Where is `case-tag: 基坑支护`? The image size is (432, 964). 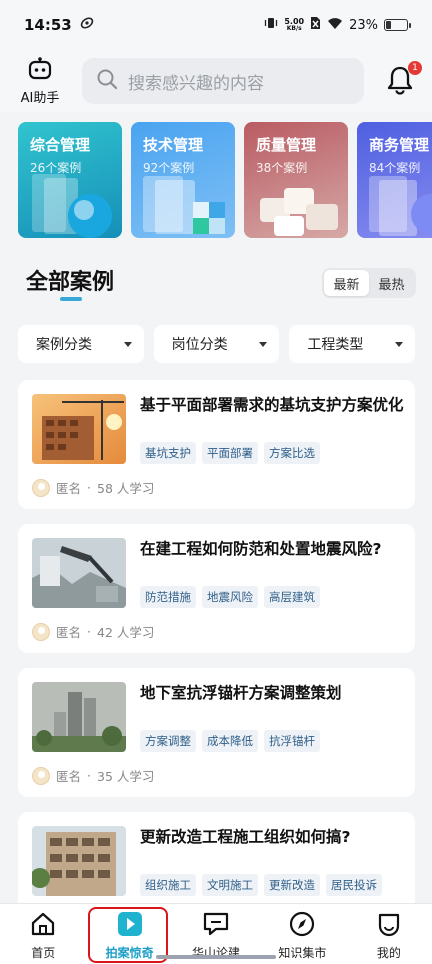 case-tag: 基坑支护 is located at coordinates (168, 453).